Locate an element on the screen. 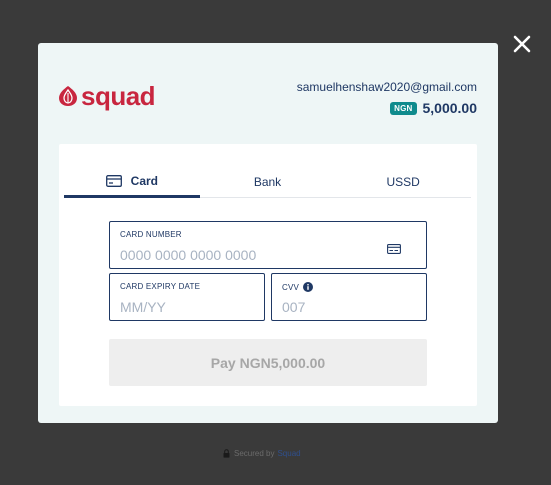 The height and width of the screenshot is (485, 551). card-icon is located at coordinates (113, 180).